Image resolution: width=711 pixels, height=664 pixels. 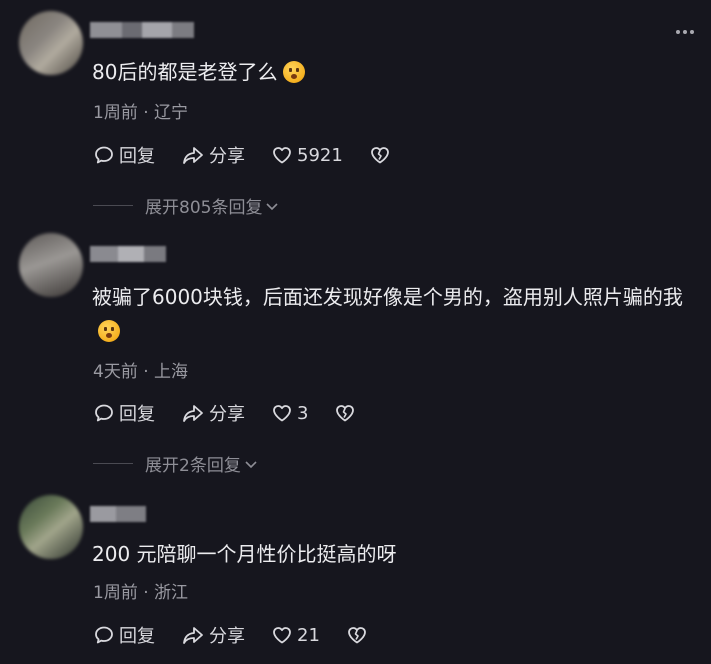 What do you see at coordinates (295, 635) in the screenshot?
I see `like-button: 21` at bounding box center [295, 635].